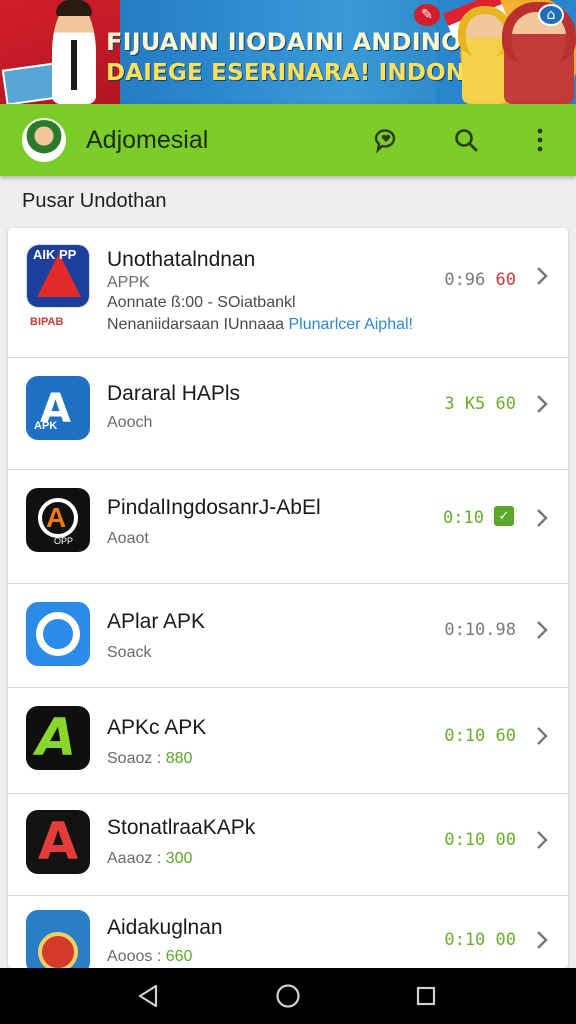 The height and width of the screenshot is (1024, 576). What do you see at coordinates (46, 426) in the screenshot?
I see `app-icon-label: APK` at bounding box center [46, 426].